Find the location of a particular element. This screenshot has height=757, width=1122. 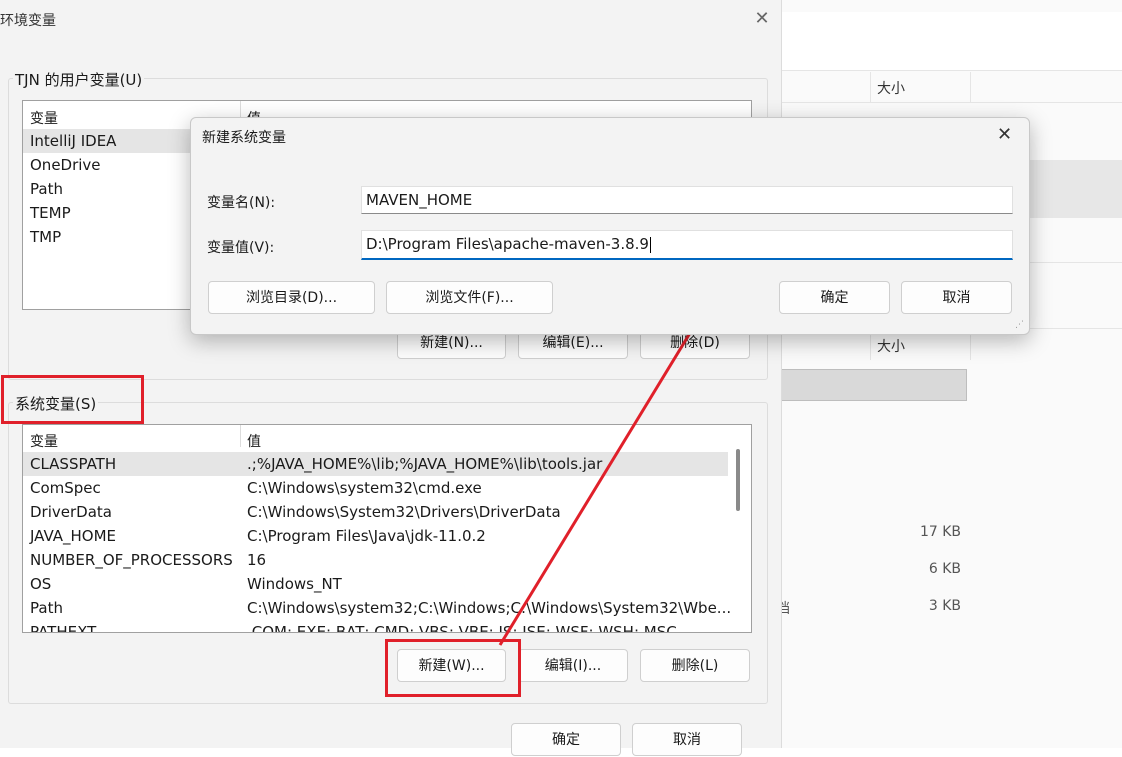

annotation-arrow-icon is located at coordinates (612, 460).